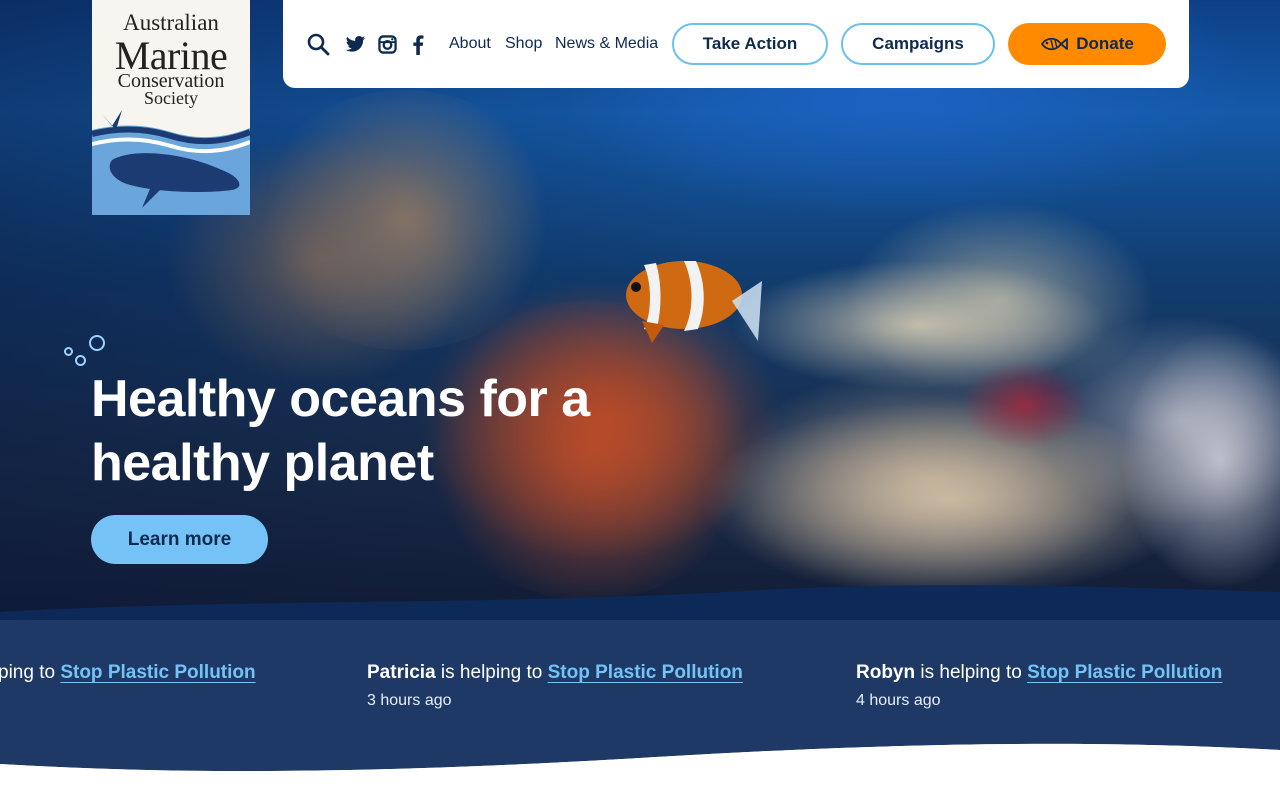 The image size is (1280, 800). I want to click on clownfish-icon, so click(694, 302).